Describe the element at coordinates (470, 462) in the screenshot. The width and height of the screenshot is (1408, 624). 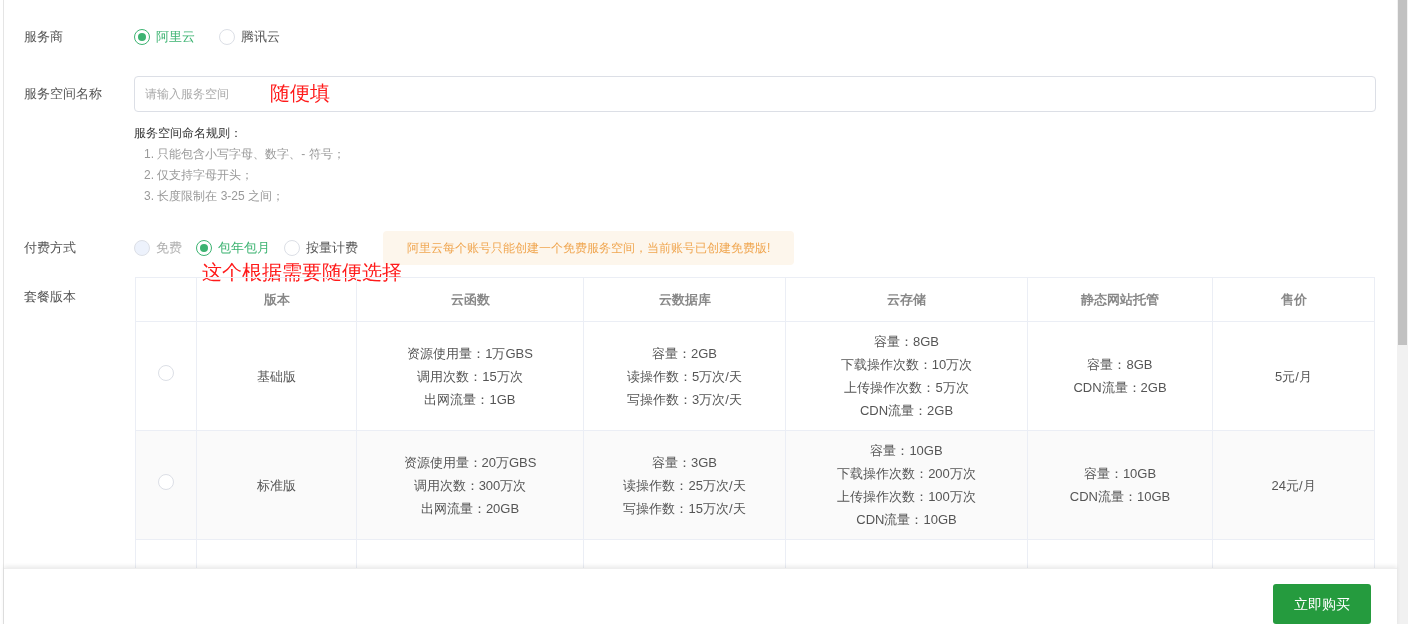
I see `table-cell-text: 资源使用量：20万GBS` at that location.